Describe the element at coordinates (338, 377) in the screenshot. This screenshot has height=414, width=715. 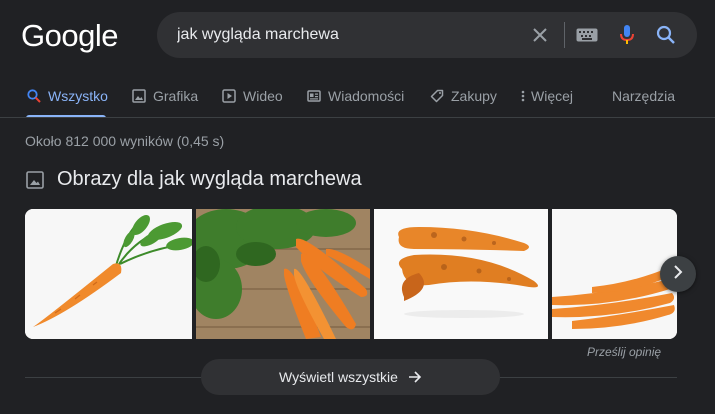
I see `view-all-label: Wyświetl wszystkie` at that location.